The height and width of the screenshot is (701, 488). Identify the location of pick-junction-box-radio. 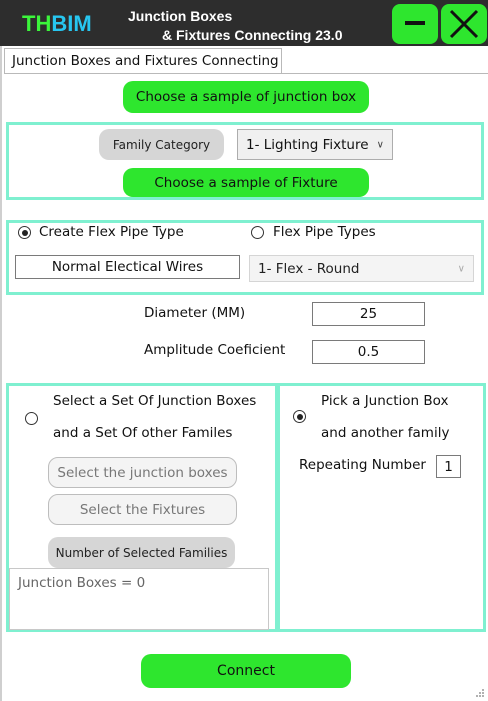
(299, 416).